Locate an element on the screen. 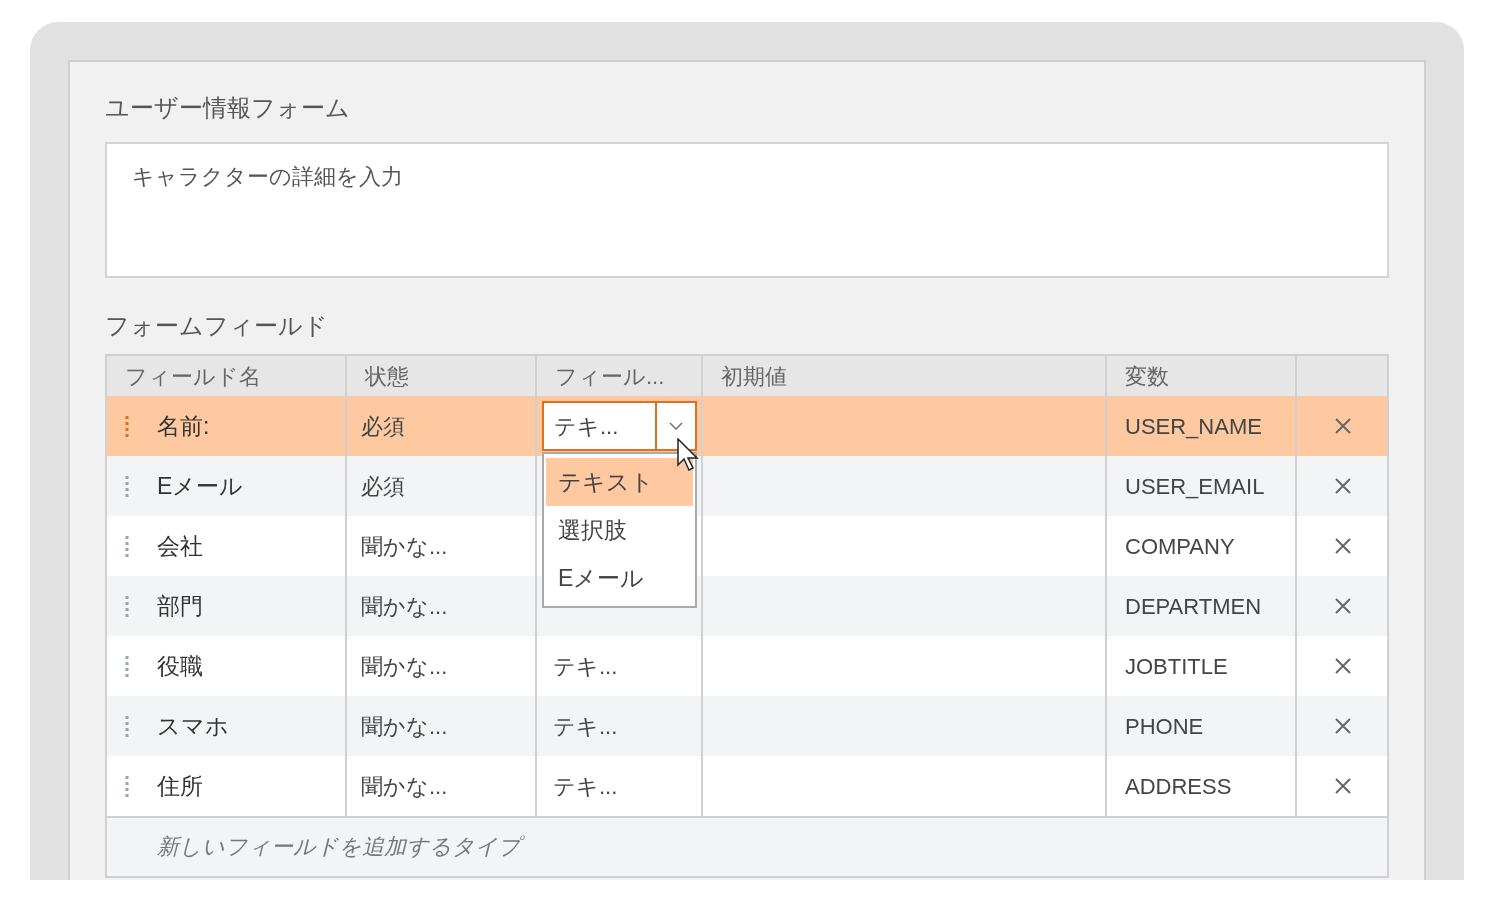 The height and width of the screenshot is (918, 1494). dropdown-option: テキスト is located at coordinates (619, 482).